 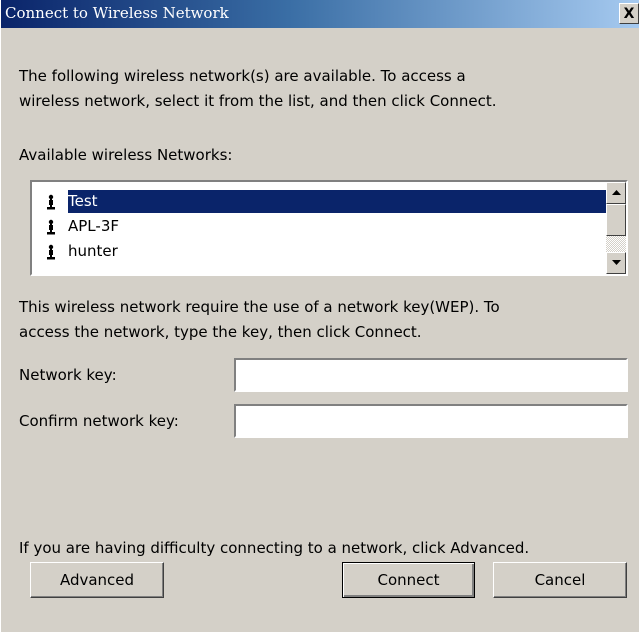 I want to click on arrow-down-icon, so click(x=616, y=262).